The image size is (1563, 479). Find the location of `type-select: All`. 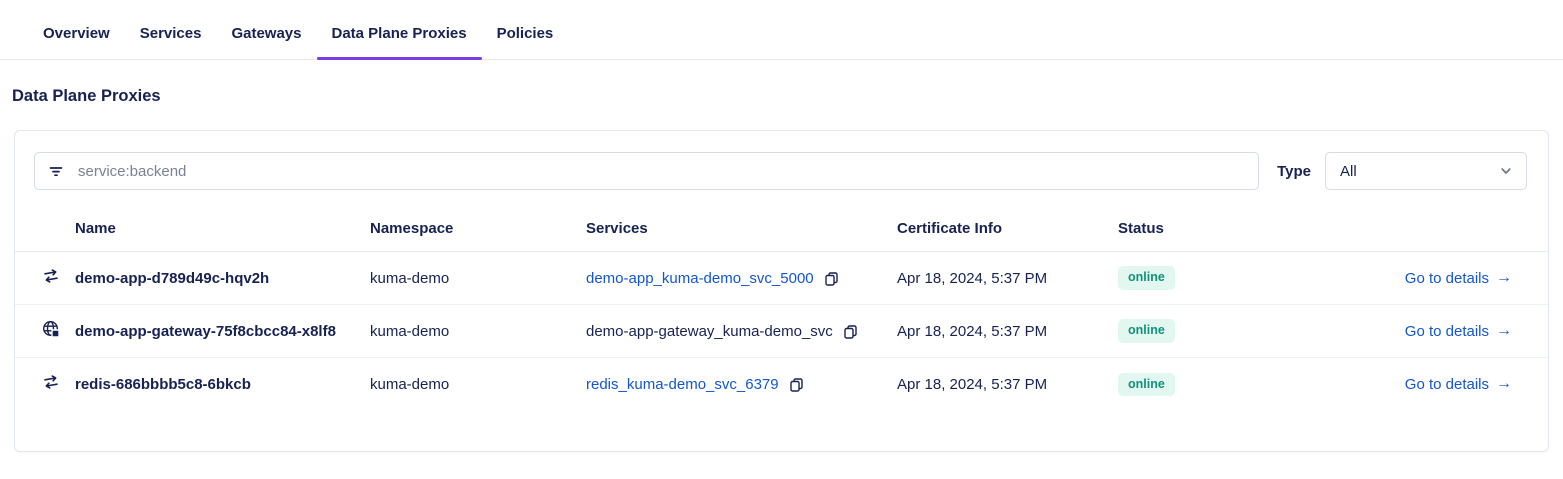

type-select: All is located at coordinates (1426, 171).